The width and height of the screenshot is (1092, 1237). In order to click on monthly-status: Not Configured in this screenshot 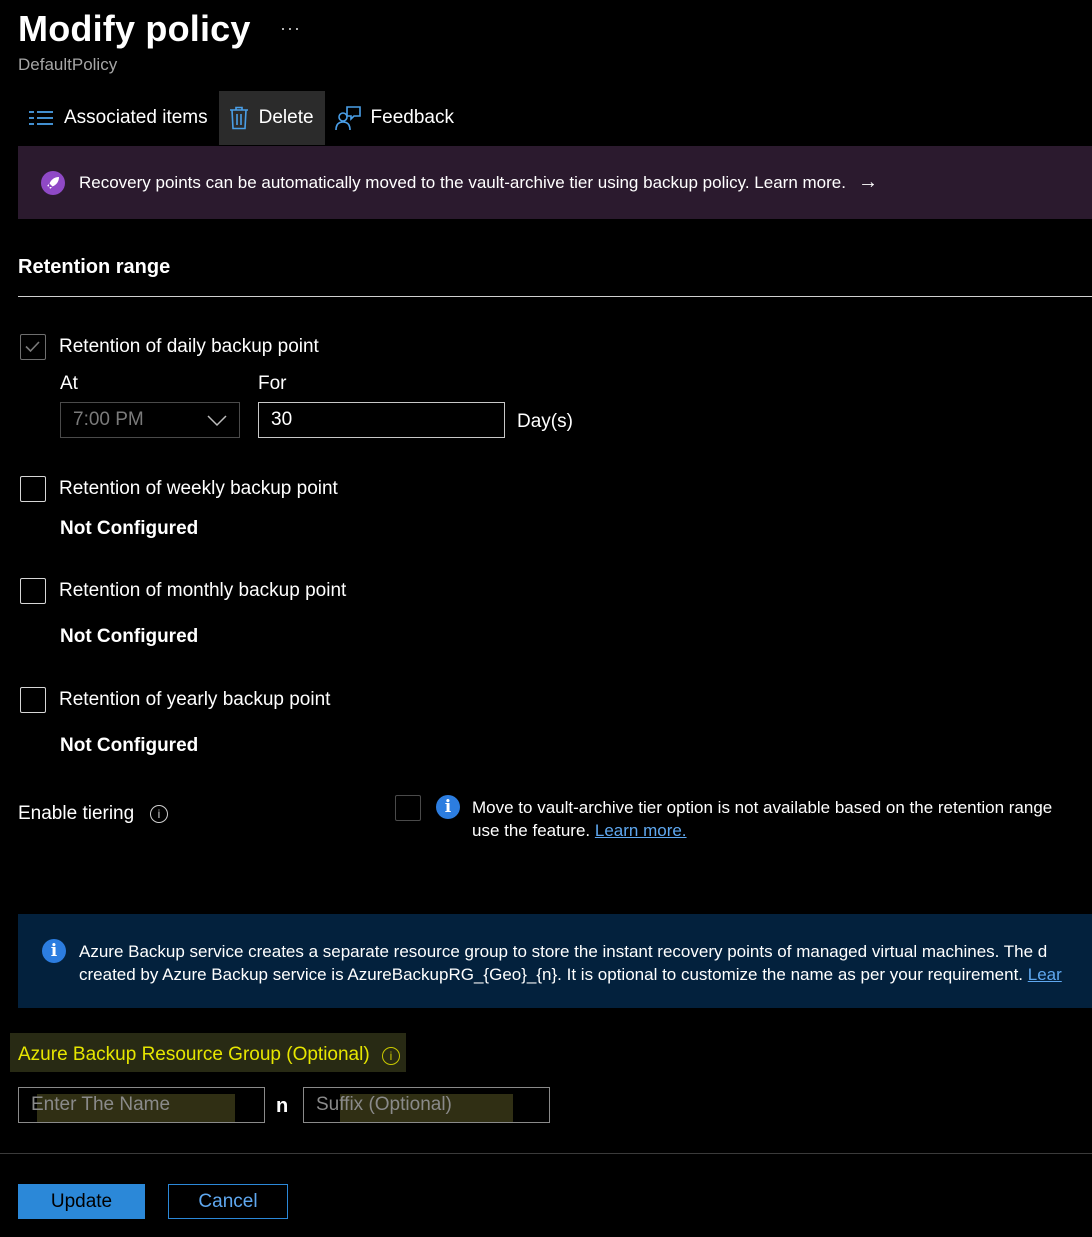, I will do `click(129, 636)`.